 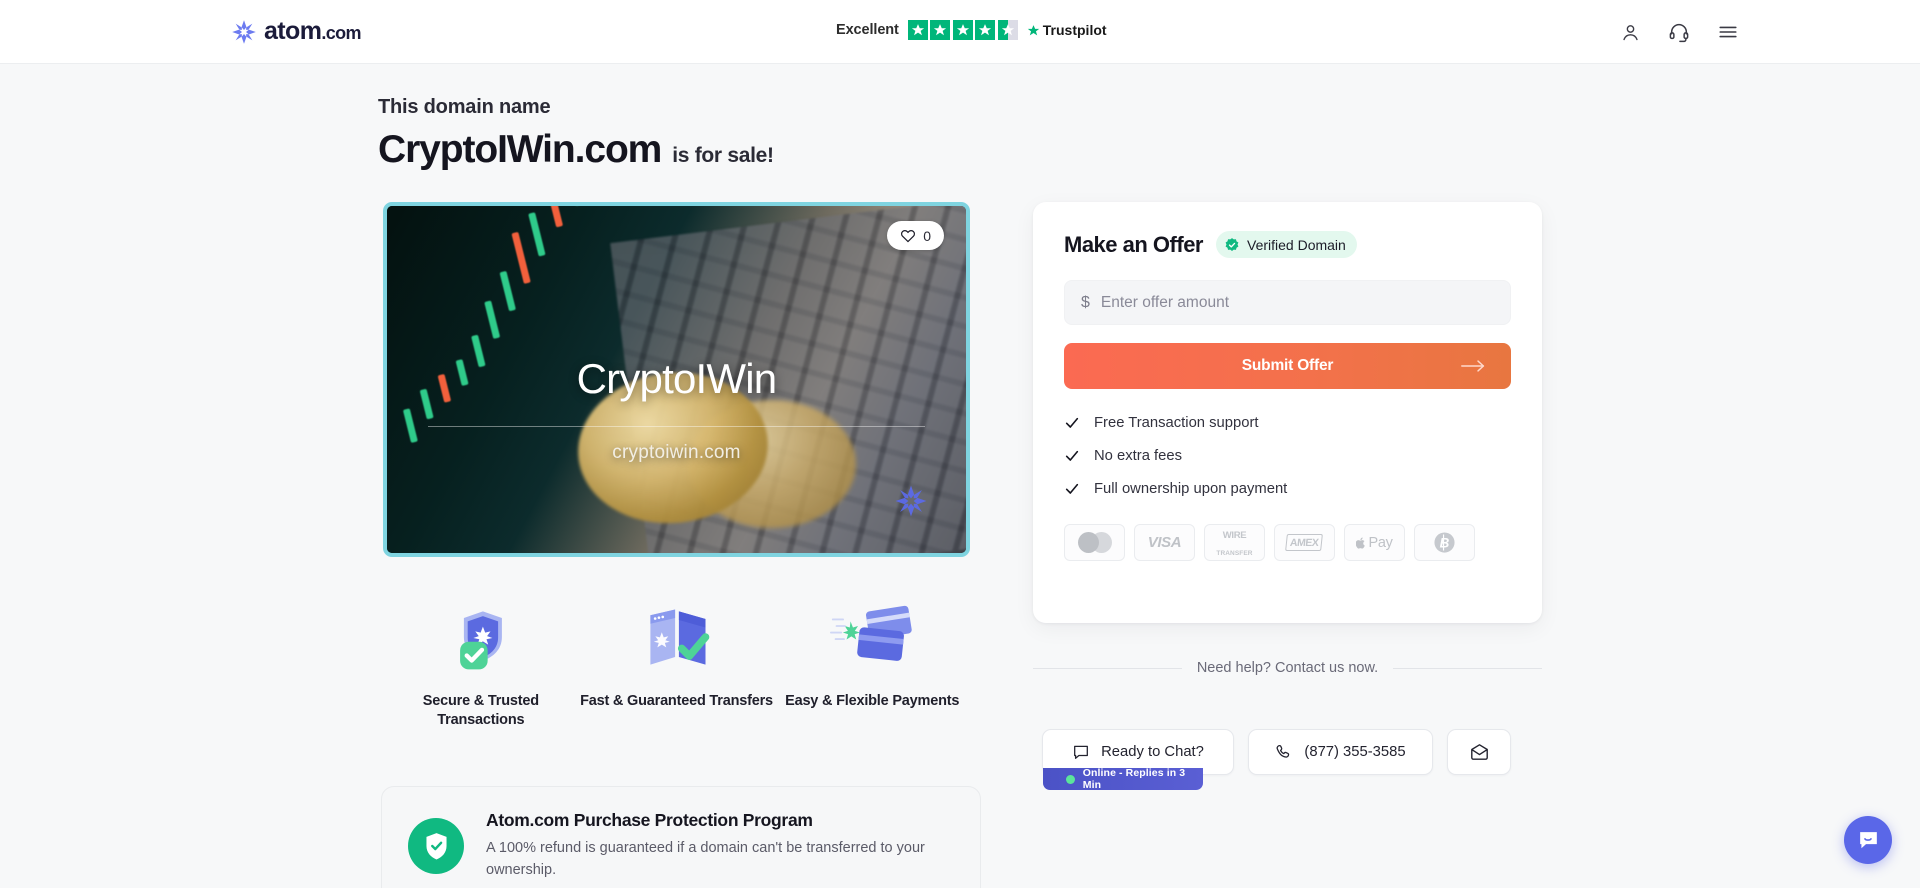 I want to click on submit-offer-button: Submit Offer, so click(x=1287, y=366).